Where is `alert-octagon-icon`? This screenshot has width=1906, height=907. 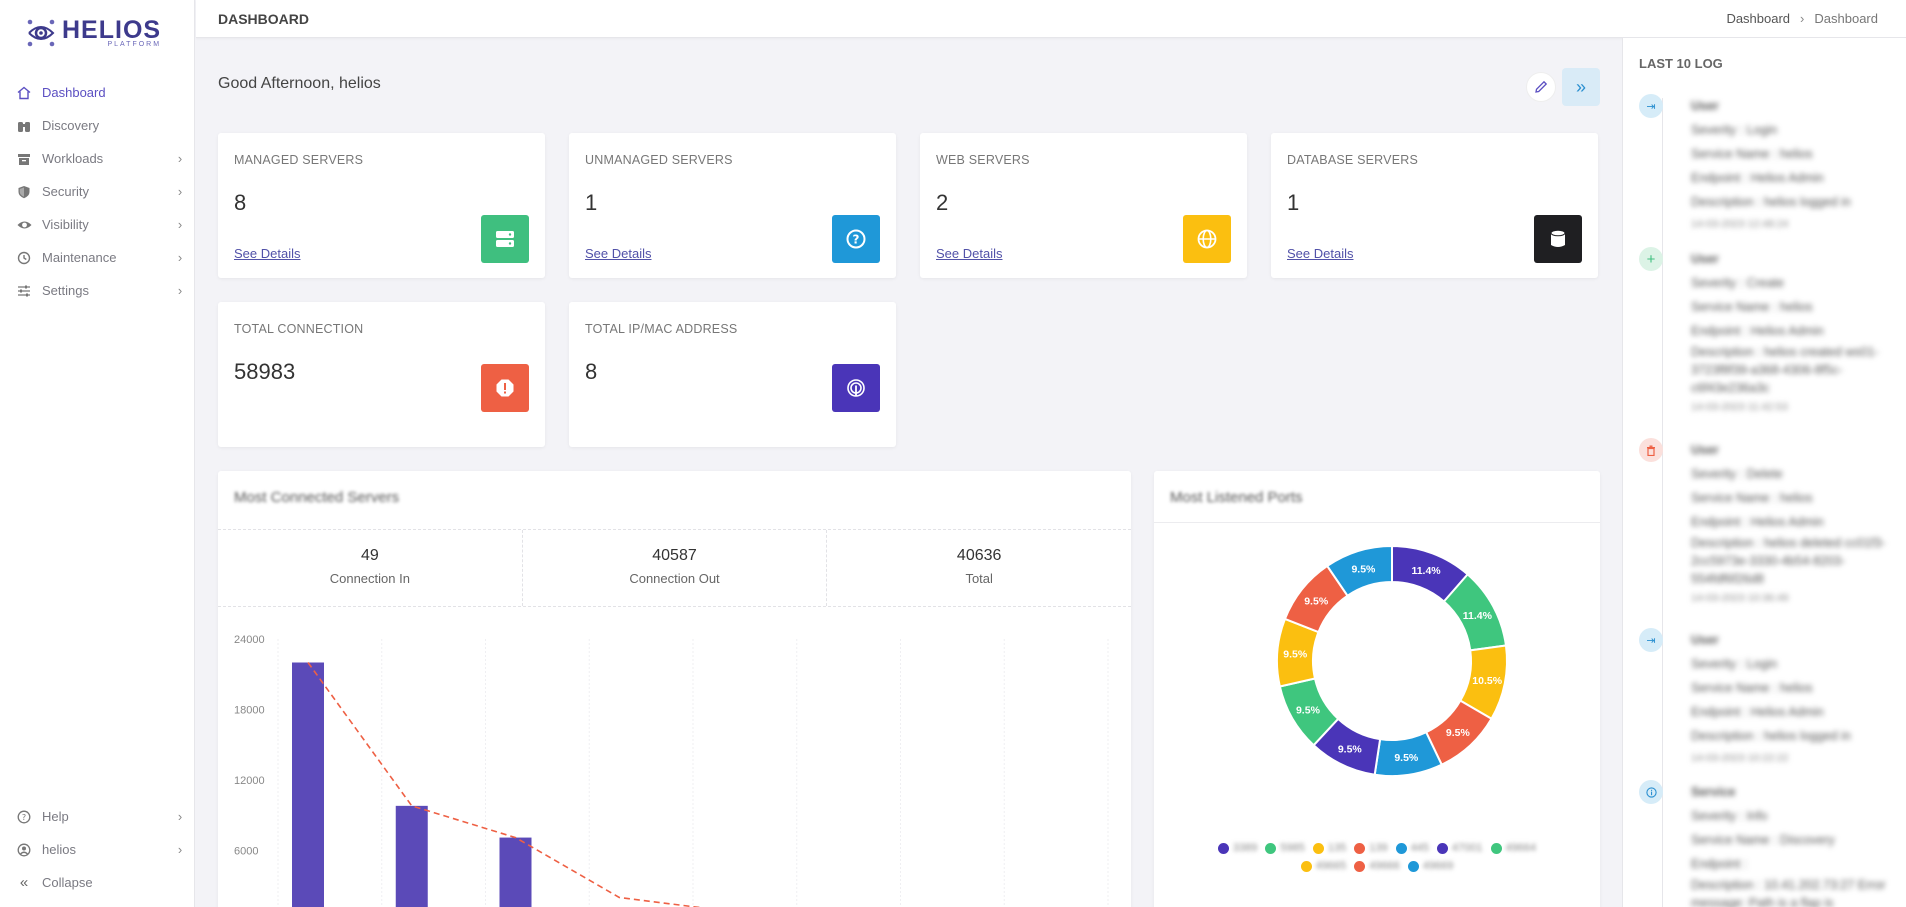 alert-octagon-icon is located at coordinates (505, 388).